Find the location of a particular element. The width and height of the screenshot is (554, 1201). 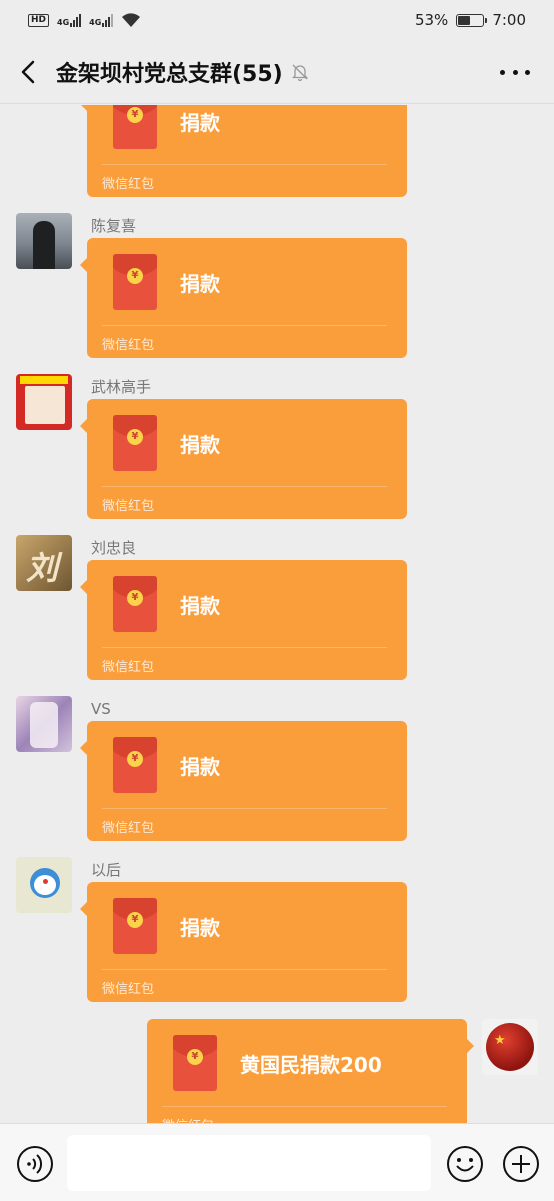

plus-button is located at coordinates (521, 1166).